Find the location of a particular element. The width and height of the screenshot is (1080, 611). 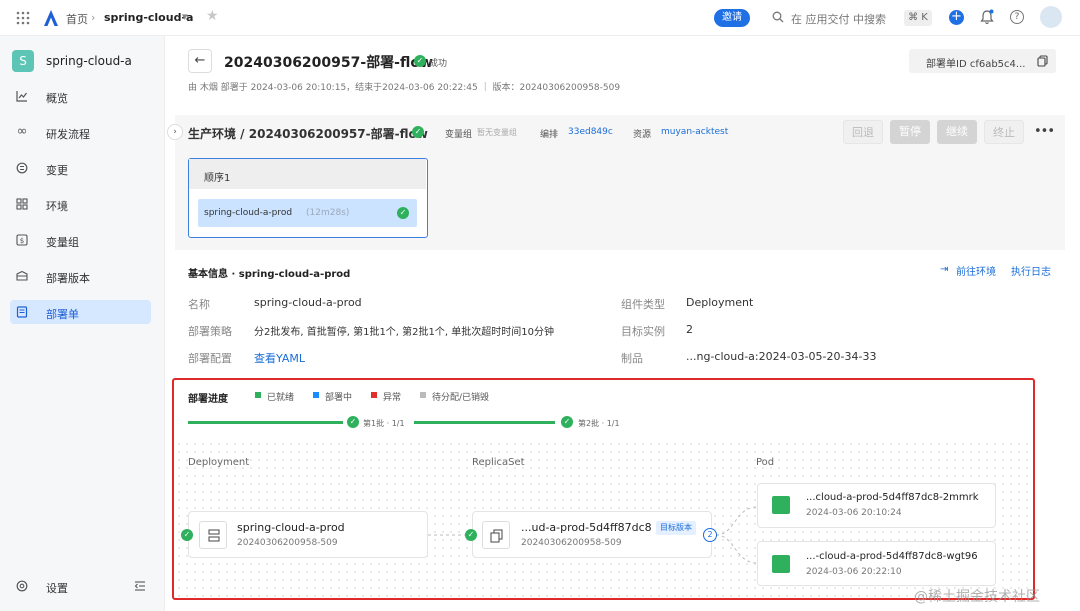

batch2-bar is located at coordinates (484, 422).